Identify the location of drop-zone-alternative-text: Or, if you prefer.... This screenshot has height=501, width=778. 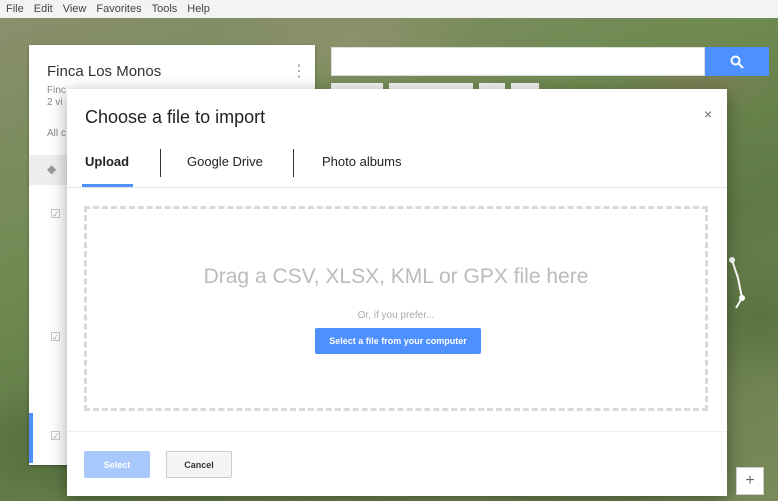
(396, 315).